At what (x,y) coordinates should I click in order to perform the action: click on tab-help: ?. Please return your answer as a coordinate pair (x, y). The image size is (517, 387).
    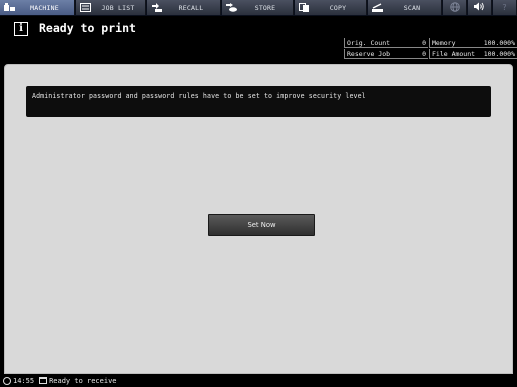
    Looking at the image, I should click on (505, 7).